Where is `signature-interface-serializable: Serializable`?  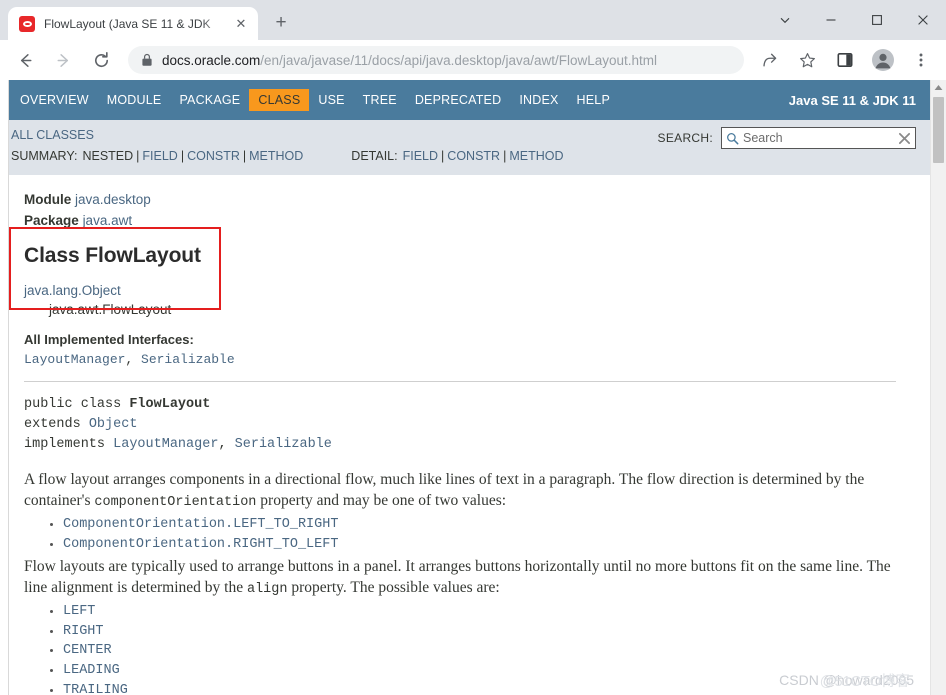 signature-interface-serializable: Serializable is located at coordinates (283, 444).